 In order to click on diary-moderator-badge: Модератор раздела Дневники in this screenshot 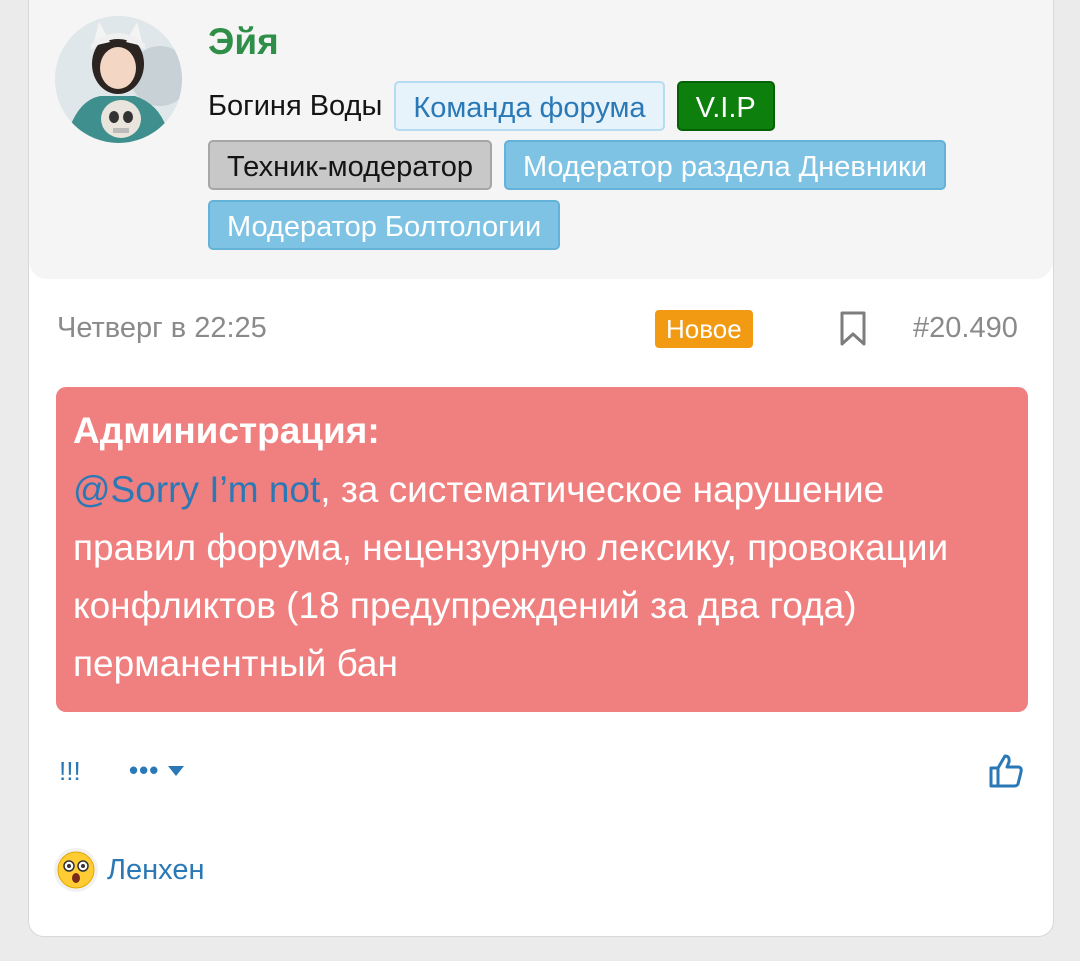, I will do `click(724, 165)`.